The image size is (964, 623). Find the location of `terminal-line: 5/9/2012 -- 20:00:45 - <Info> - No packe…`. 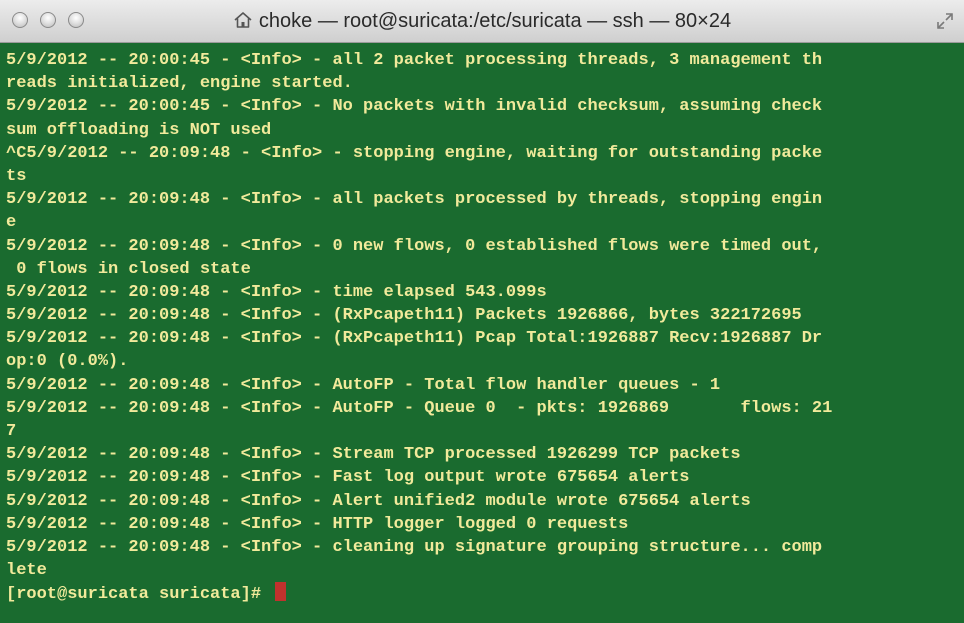

terminal-line: 5/9/2012 -- 20:00:45 - <Info> - No packe… is located at coordinates (414, 107).